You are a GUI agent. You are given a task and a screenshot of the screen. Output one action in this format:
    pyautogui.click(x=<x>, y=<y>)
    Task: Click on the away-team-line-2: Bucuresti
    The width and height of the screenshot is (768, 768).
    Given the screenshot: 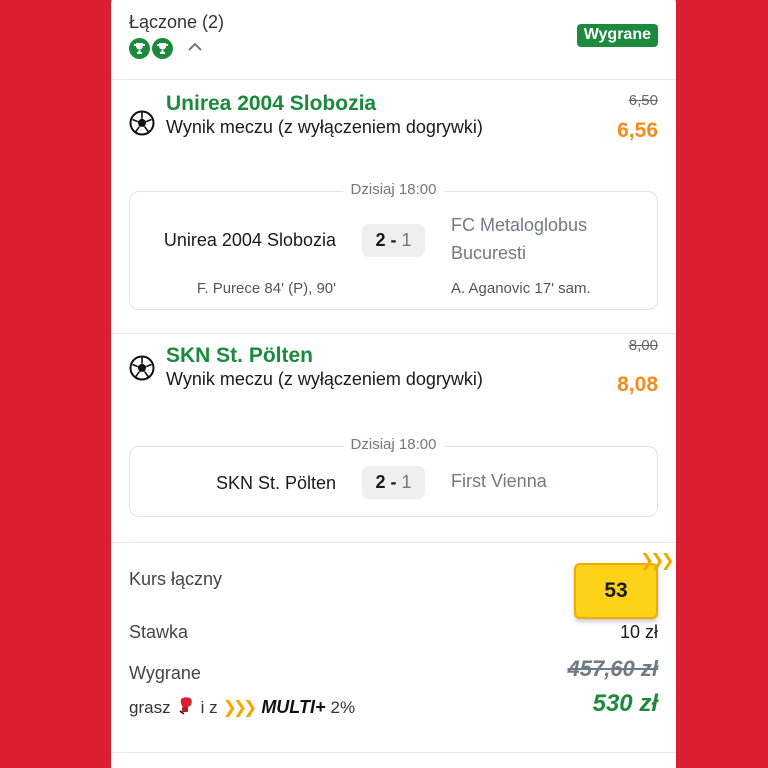 What is the action you would take?
    pyautogui.click(x=489, y=253)
    